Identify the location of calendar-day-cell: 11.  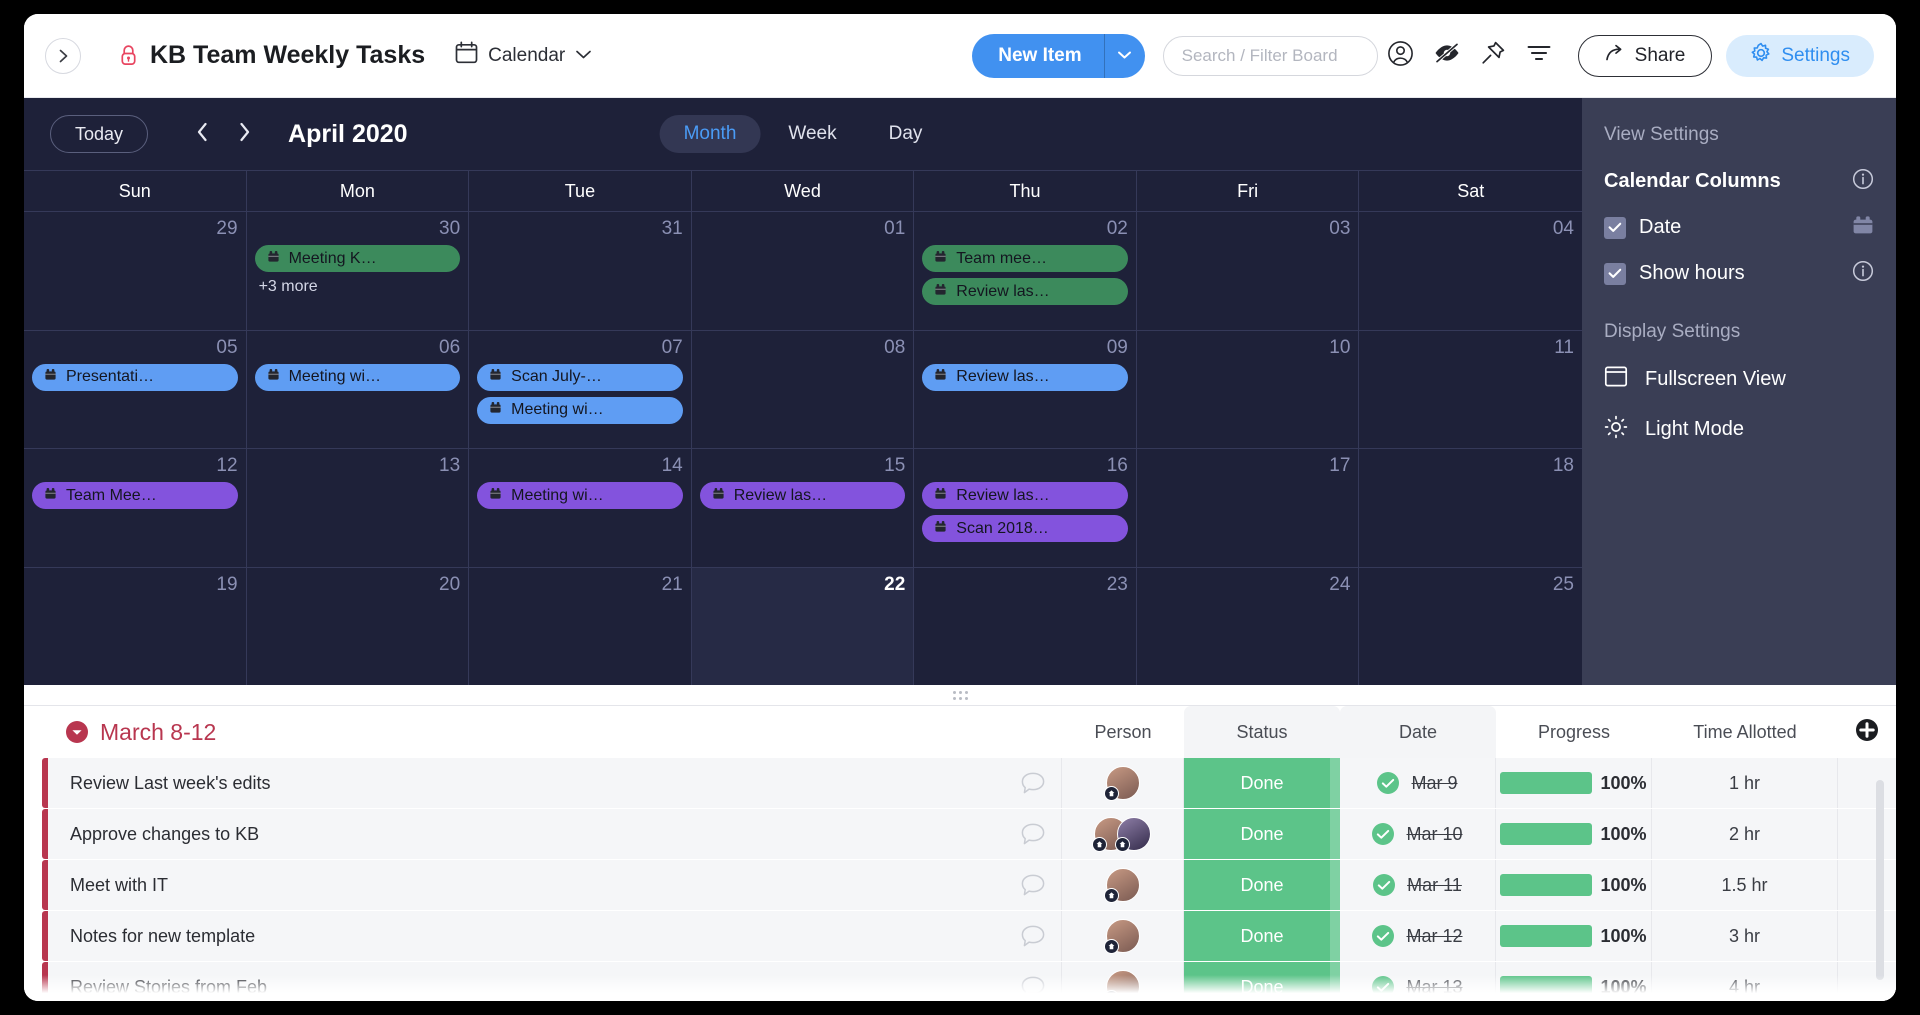
(1470, 390).